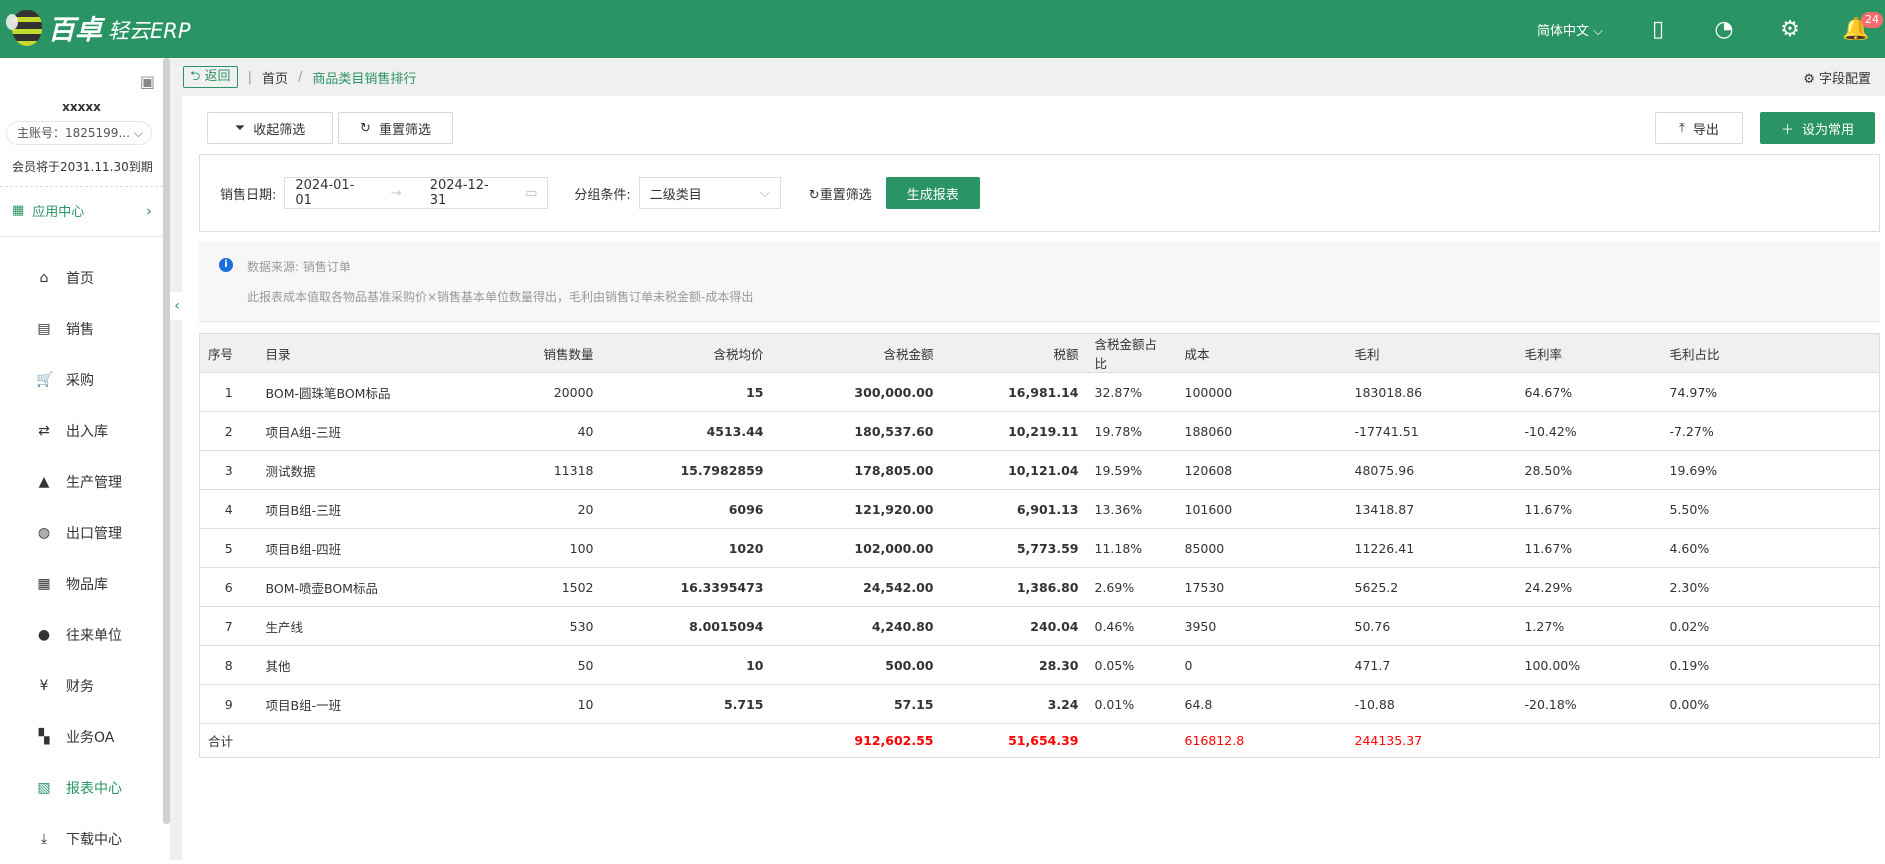 This screenshot has height=864, width=1885. I want to click on cell: 10,121.04, so click(1014, 470).